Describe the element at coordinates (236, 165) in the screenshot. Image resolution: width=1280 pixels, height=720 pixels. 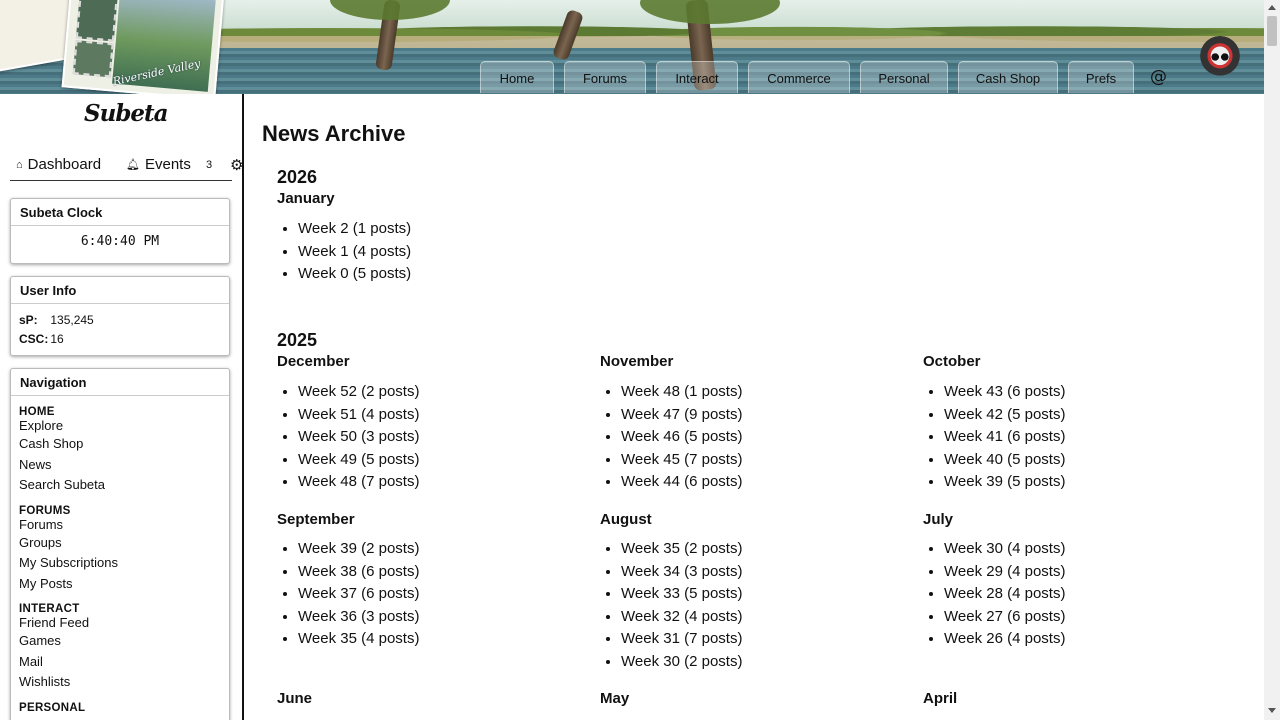
I see `gear-icon: ⚙` at that location.